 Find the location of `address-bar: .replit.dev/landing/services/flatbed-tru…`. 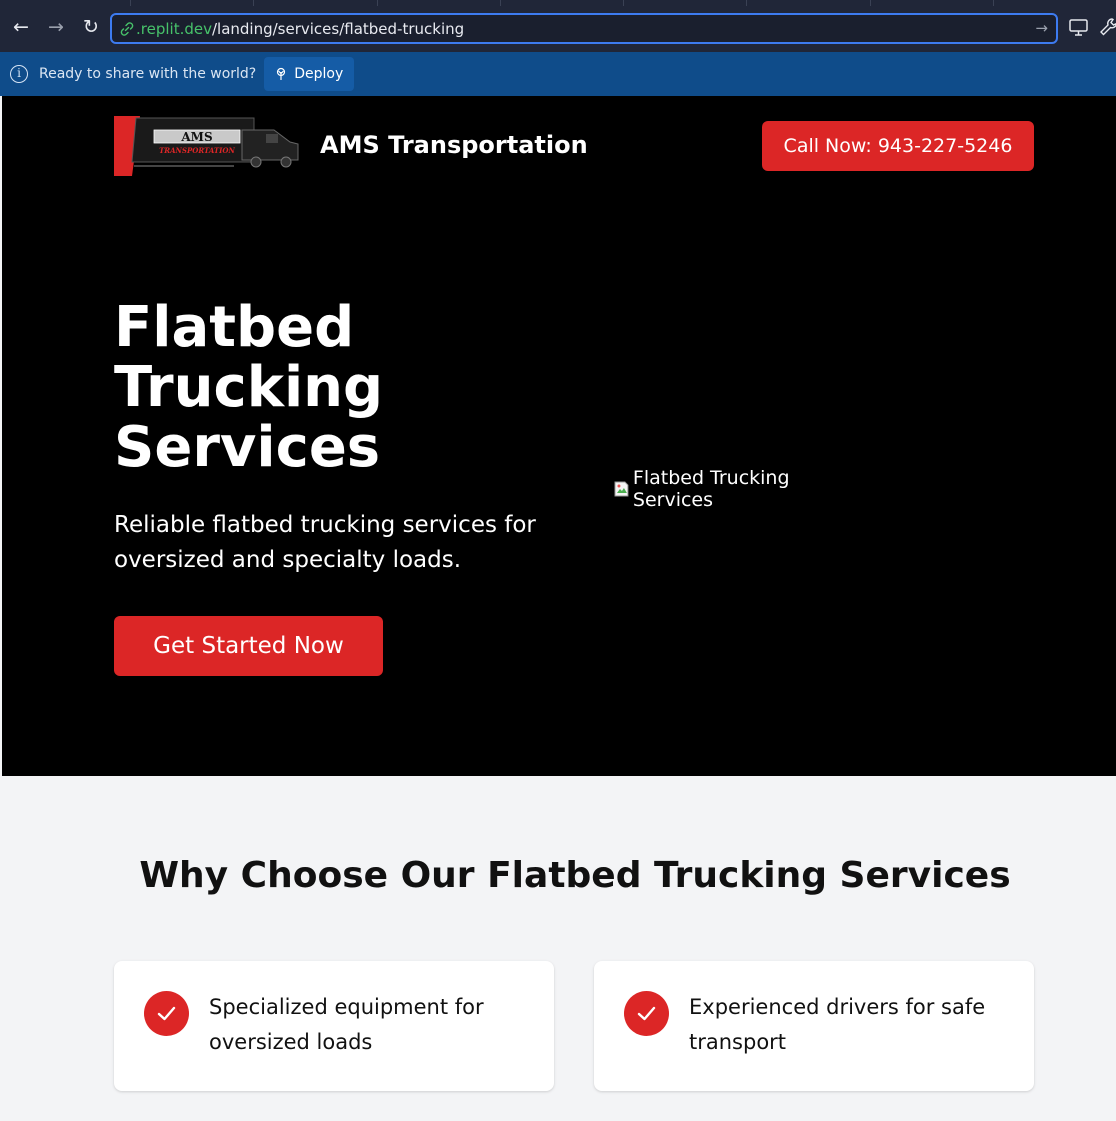

address-bar: .replit.dev/landing/services/flatbed-tru… is located at coordinates (584, 28).